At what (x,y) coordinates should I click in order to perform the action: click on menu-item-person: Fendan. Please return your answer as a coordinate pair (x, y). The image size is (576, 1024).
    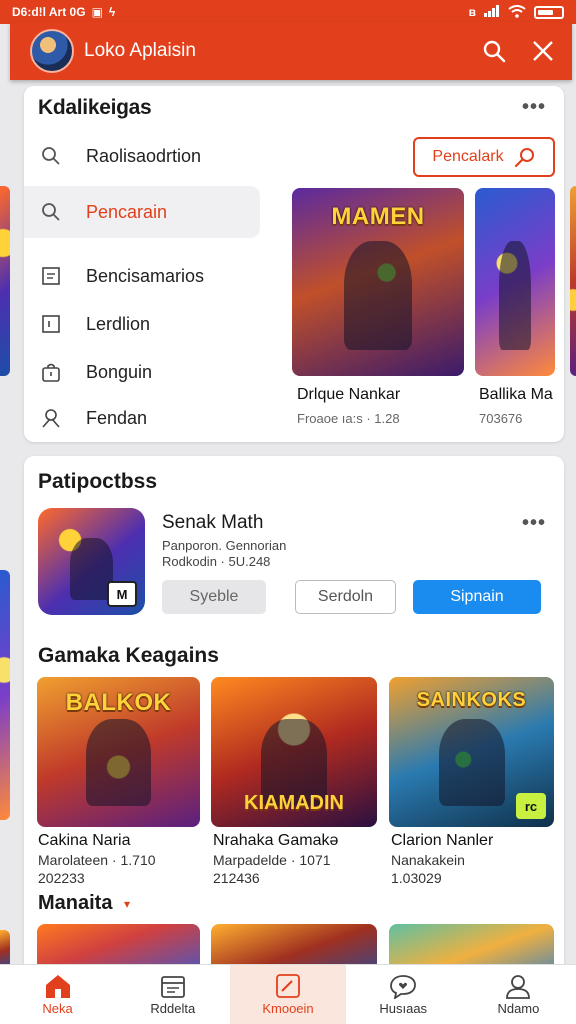
    Looking at the image, I should click on (142, 418).